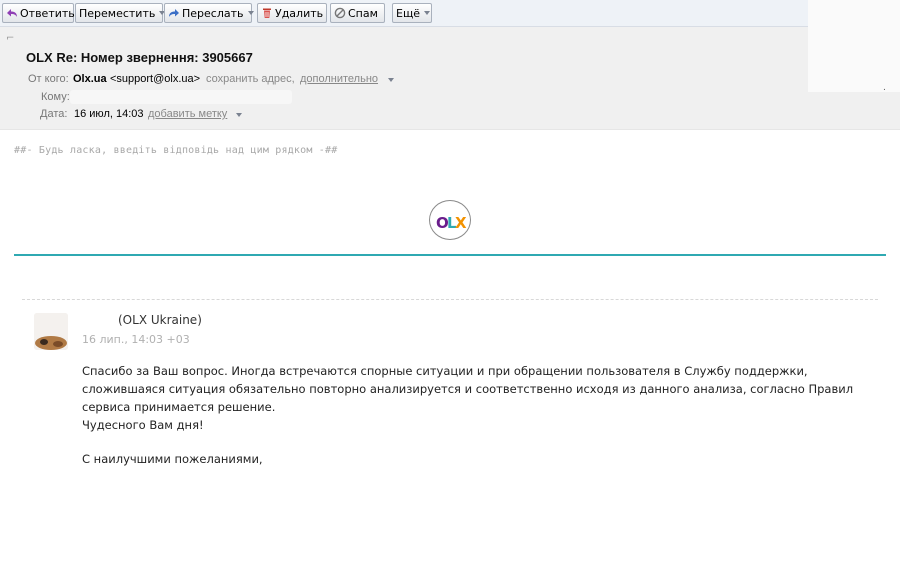  Describe the element at coordinates (450, 299) in the screenshot. I see `message-separator` at that location.